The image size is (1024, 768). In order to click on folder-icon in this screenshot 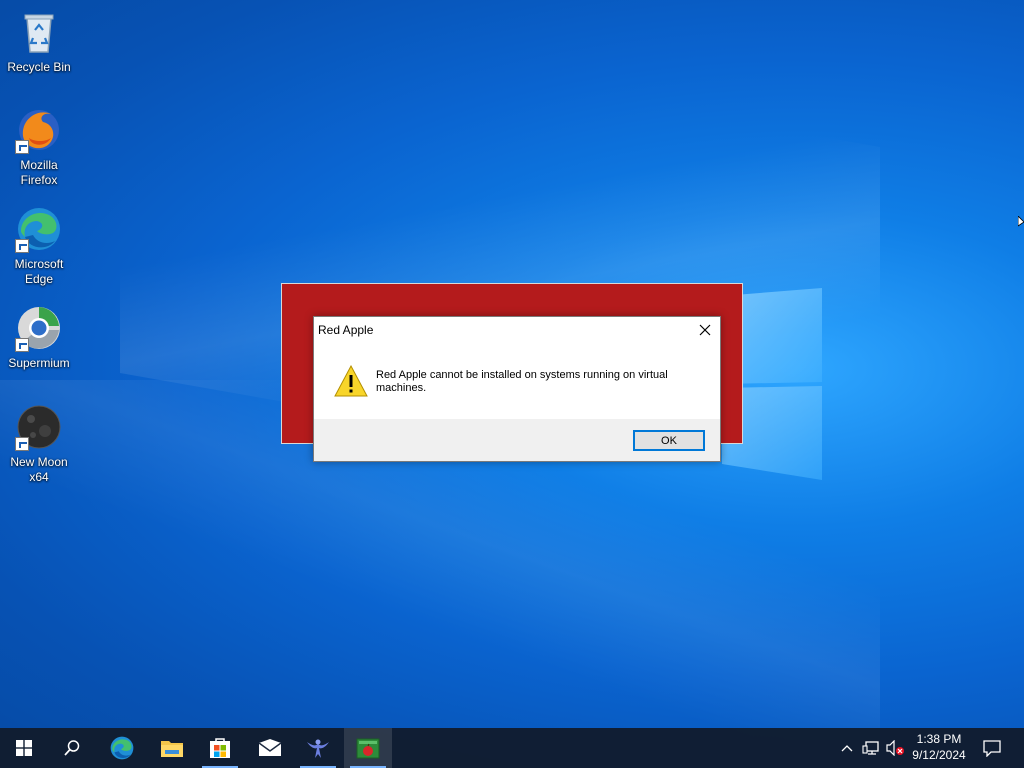, I will do `click(172, 749)`.